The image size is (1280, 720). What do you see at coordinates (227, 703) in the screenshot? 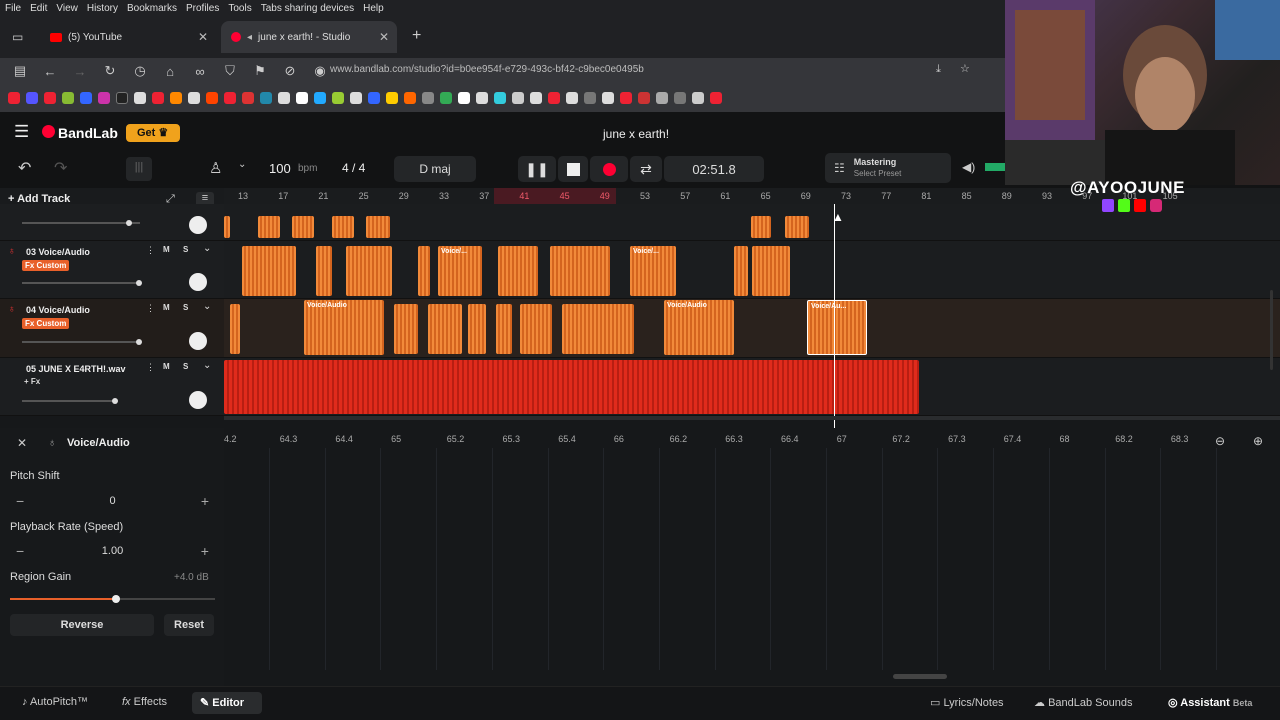
I see `editor-button: ✎ Editor` at bounding box center [227, 703].